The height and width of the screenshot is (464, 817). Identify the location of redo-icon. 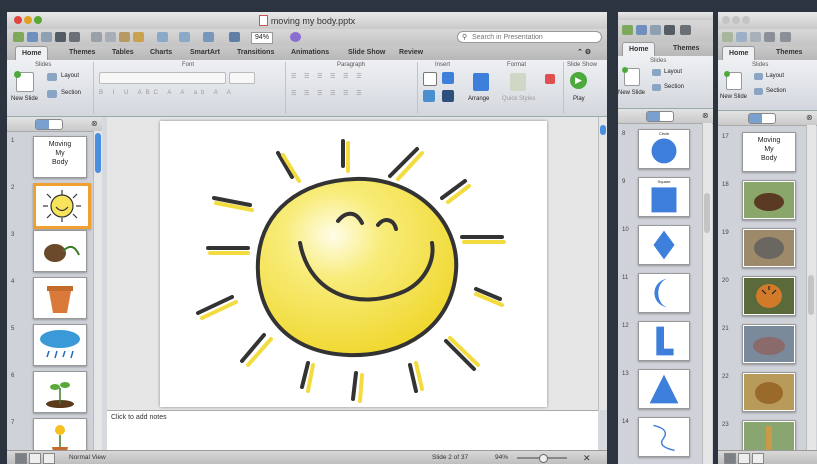
(184, 37).